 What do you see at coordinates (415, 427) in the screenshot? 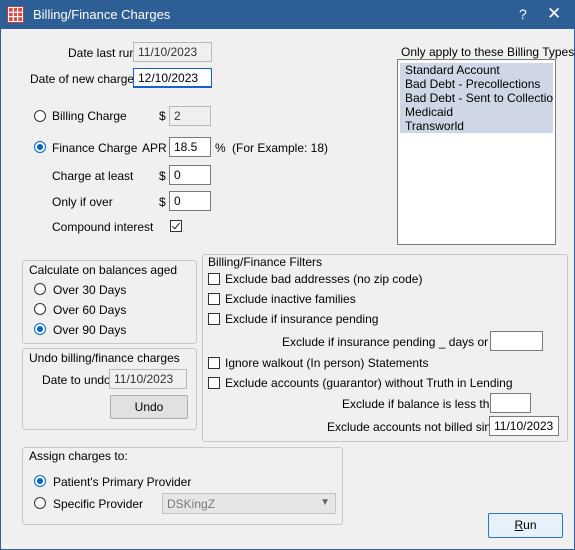
I see `exclude-not-billed-label: Exclude accounts not billed since` at bounding box center [415, 427].